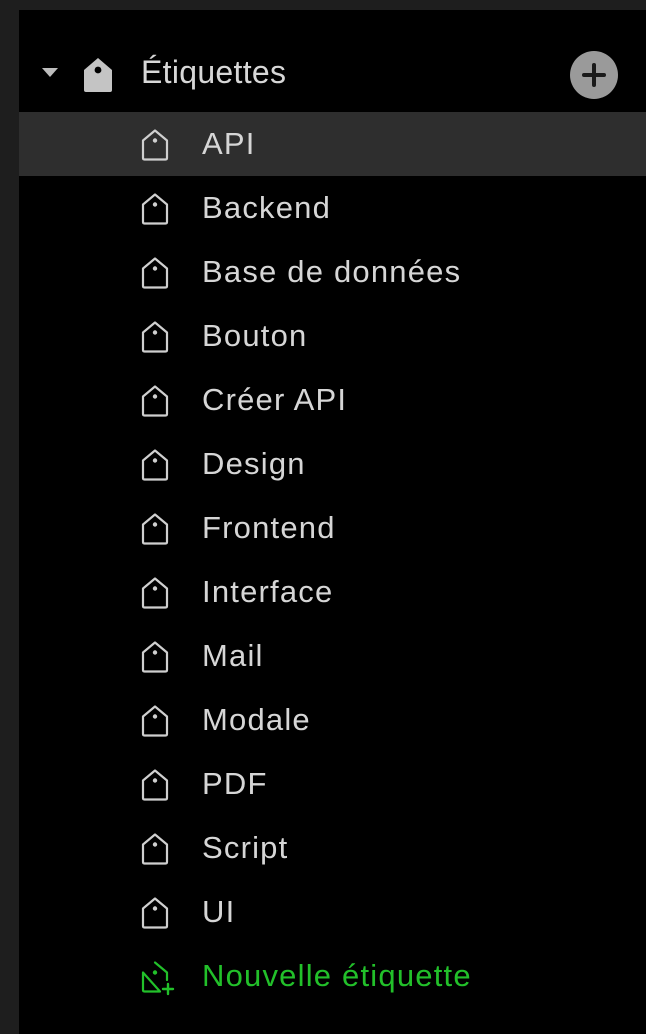  Describe the element at coordinates (332, 464) in the screenshot. I see `tag-item-design: Design` at that location.